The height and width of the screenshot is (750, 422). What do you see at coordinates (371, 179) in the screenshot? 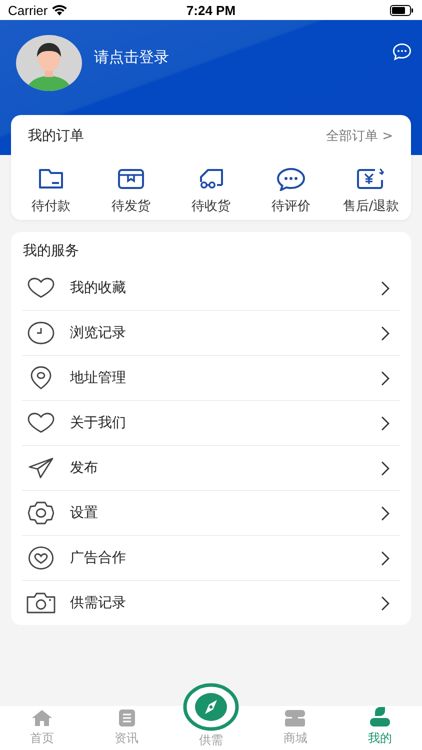
I see `yen-refund-icon` at bounding box center [371, 179].